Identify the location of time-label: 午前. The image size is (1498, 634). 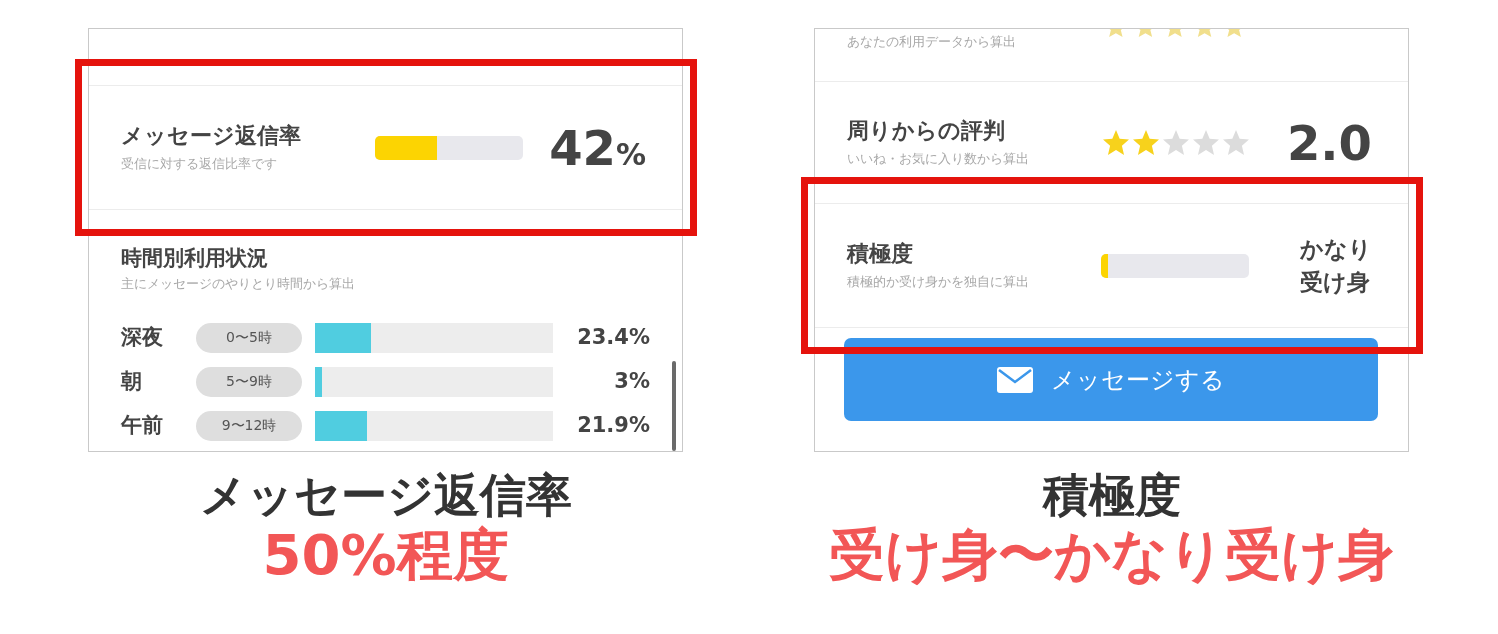
(142, 425).